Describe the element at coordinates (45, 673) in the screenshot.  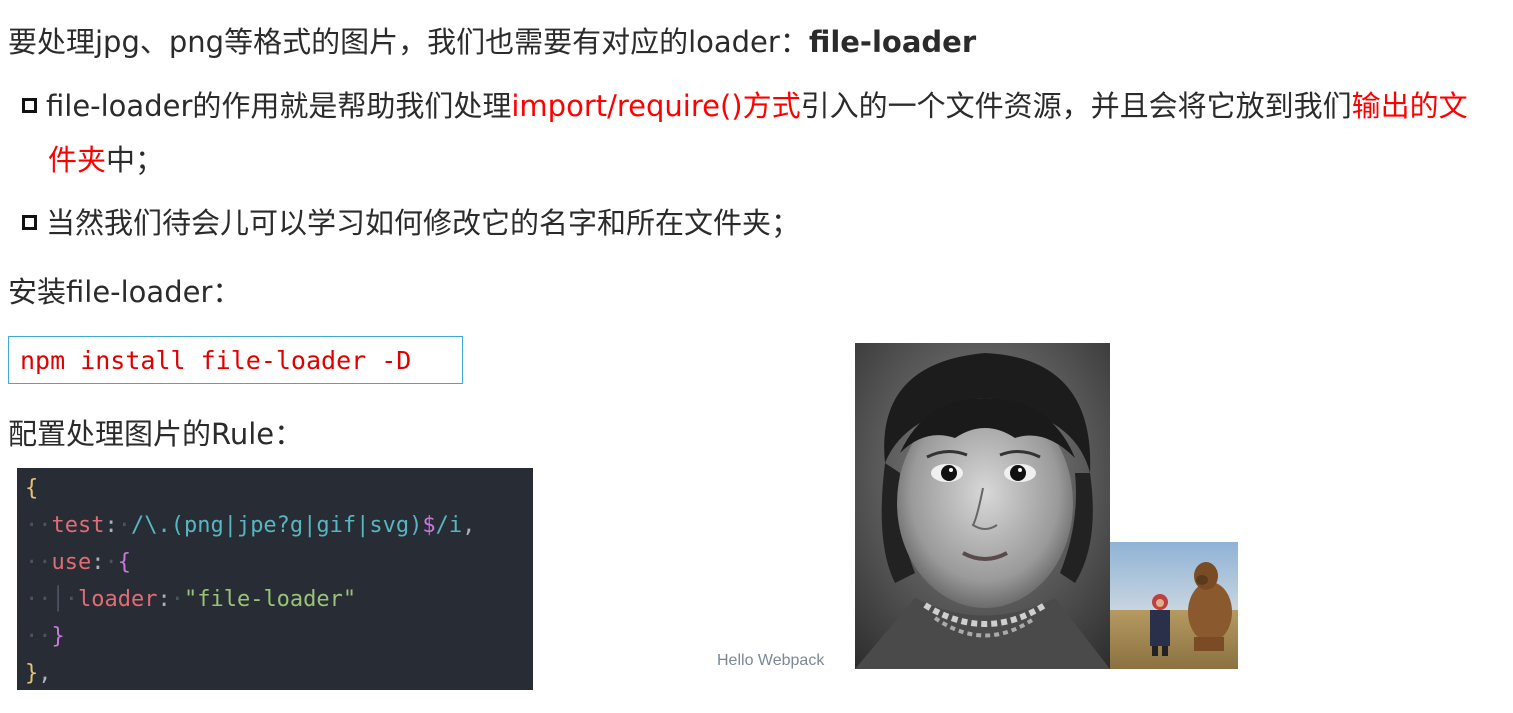
I see `code-close-comma: ,` at that location.